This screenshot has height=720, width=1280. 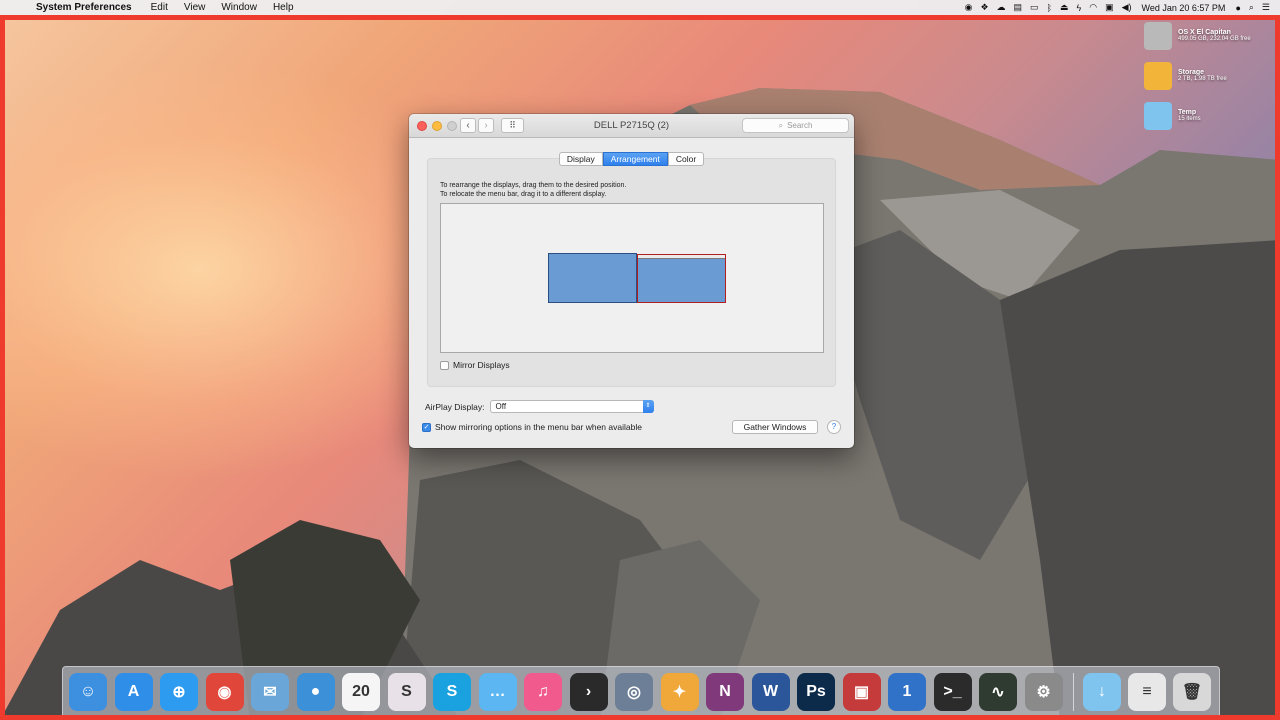 I want to click on dock-downloads-icon: ↓, so click(x=1102, y=692).